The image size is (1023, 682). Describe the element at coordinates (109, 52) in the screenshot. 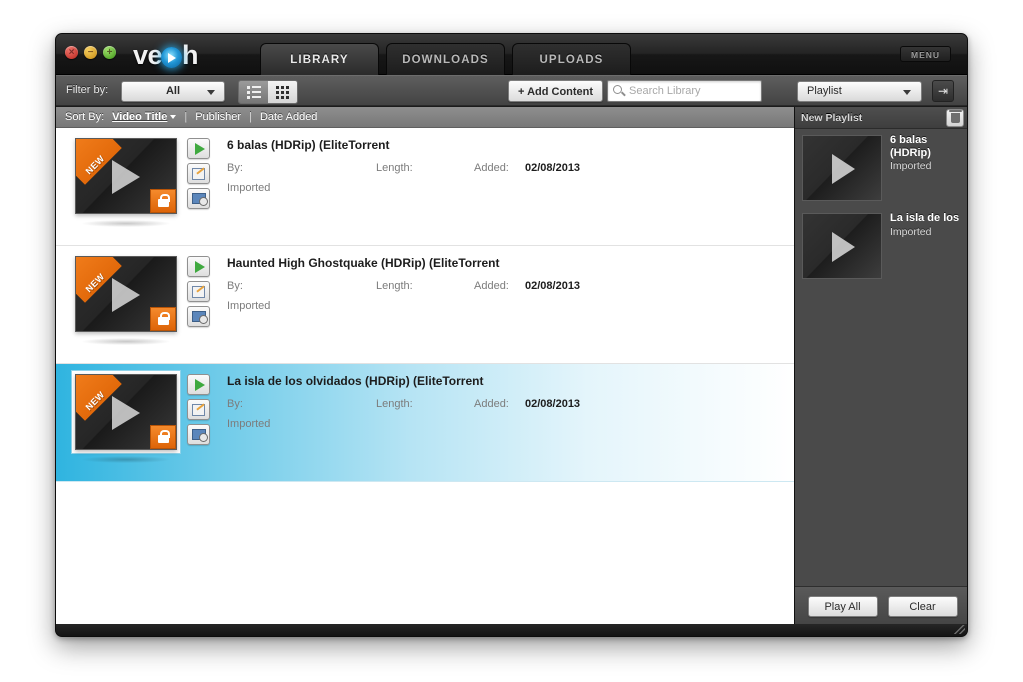

I see `zoom-window-button: +` at that location.